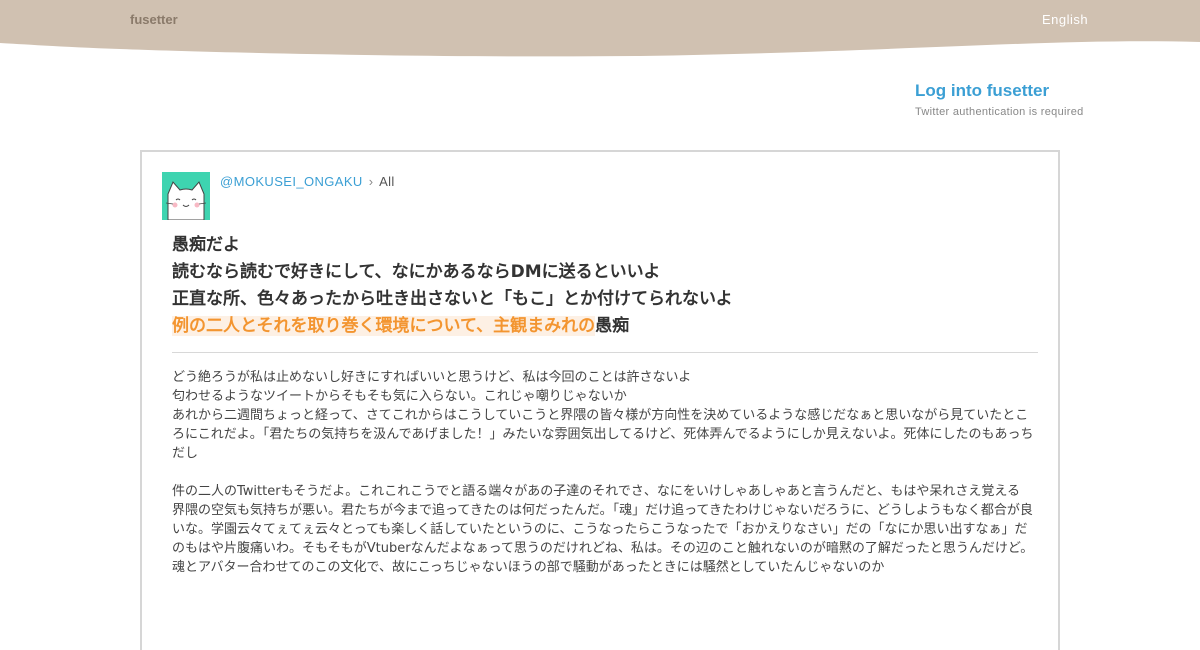 The width and height of the screenshot is (1200, 650). I want to click on login-auth-note: Twitter authentication is required, so click(999, 112).